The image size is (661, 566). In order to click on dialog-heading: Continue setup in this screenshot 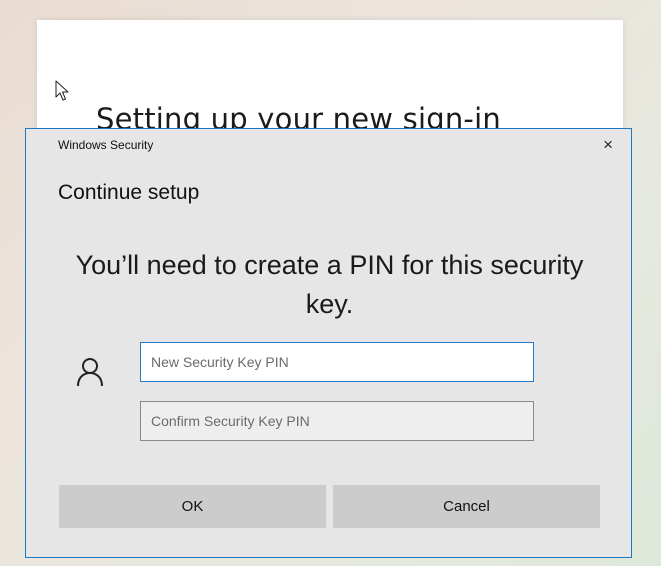, I will do `click(129, 192)`.